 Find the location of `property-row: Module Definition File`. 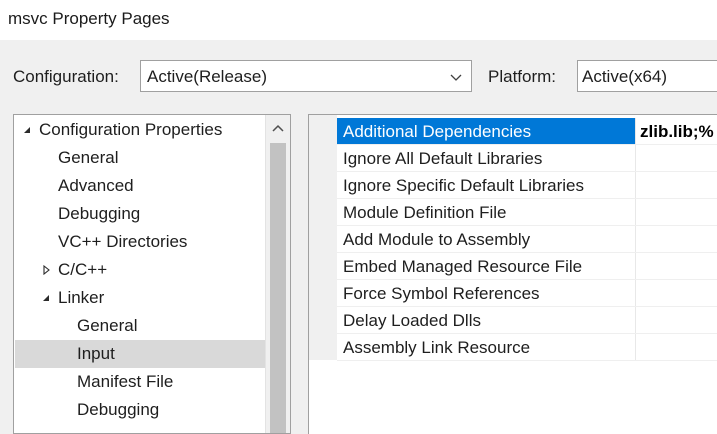

property-row: Module Definition File is located at coordinates (527, 212).